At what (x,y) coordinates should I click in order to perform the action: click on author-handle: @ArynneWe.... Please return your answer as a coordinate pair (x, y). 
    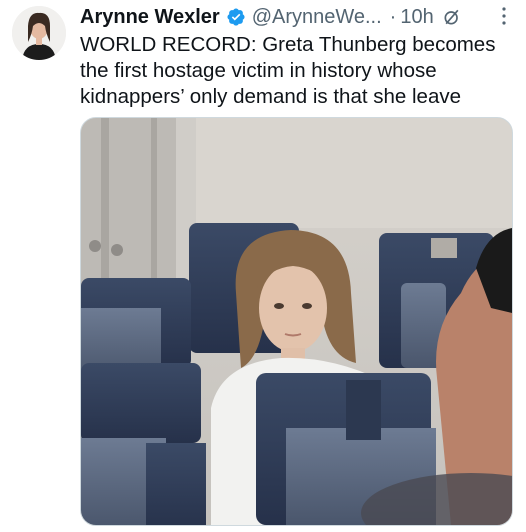
    Looking at the image, I should click on (317, 17).